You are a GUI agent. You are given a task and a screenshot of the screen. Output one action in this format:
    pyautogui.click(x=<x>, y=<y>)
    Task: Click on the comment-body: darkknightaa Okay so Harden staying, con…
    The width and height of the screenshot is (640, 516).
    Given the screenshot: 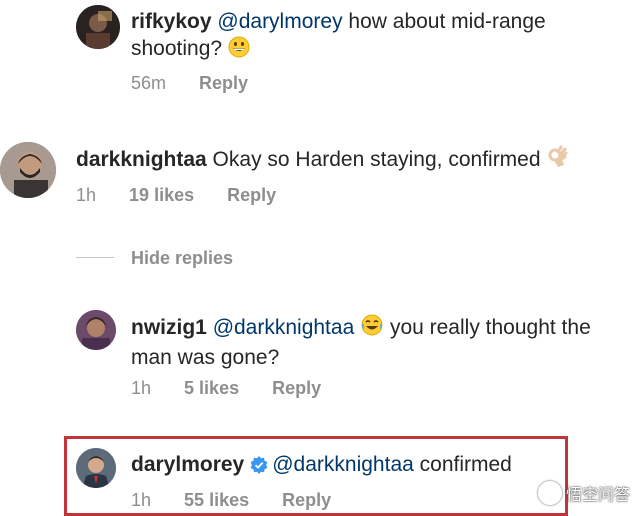 What is the action you would take?
    pyautogui.click(x=356, y=160)
    